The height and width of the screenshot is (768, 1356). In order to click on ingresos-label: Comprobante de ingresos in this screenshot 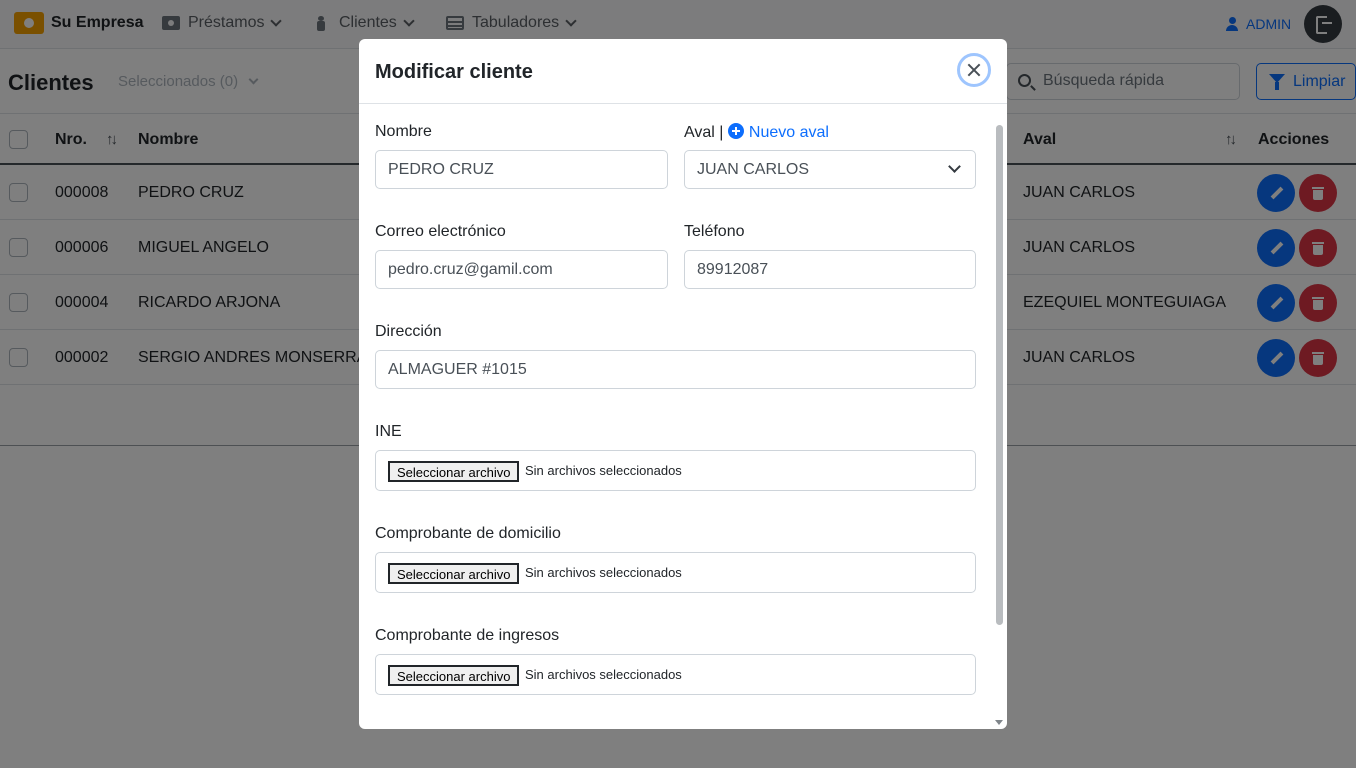, I will do `click(467, 635)`.